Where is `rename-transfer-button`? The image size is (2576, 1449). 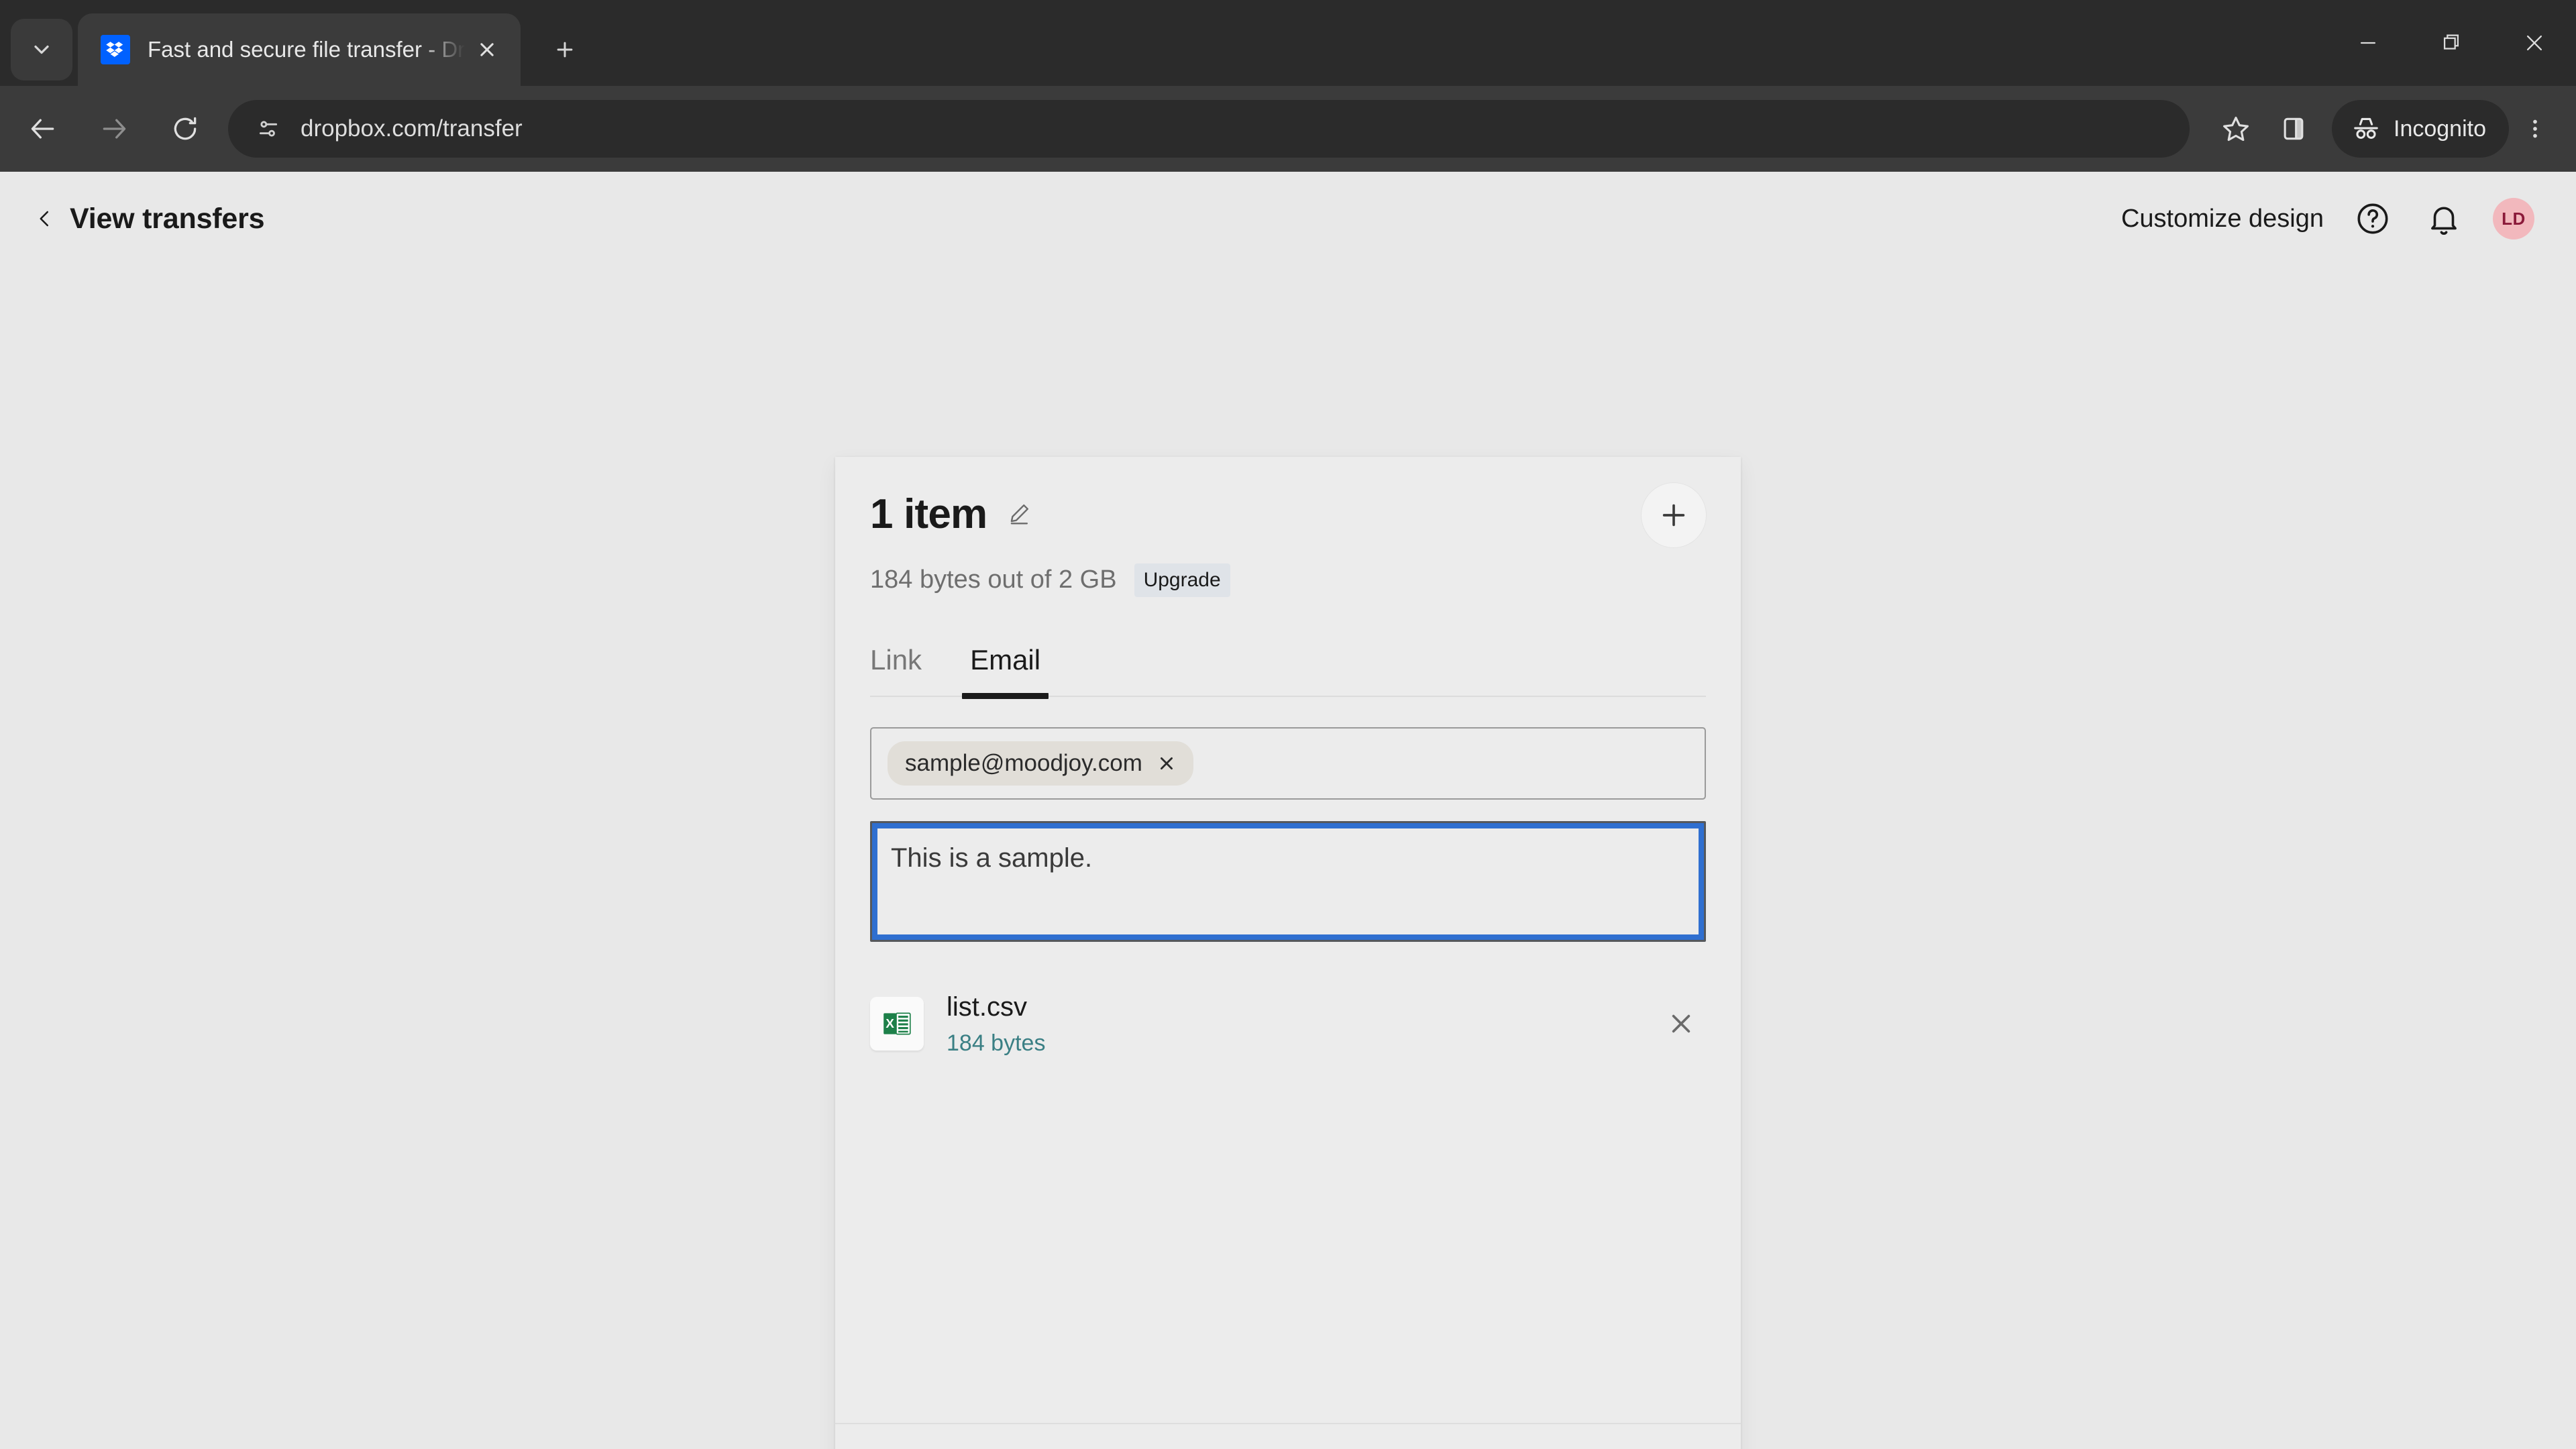
rename-transfer-button is located at coordinates (1019, 513).